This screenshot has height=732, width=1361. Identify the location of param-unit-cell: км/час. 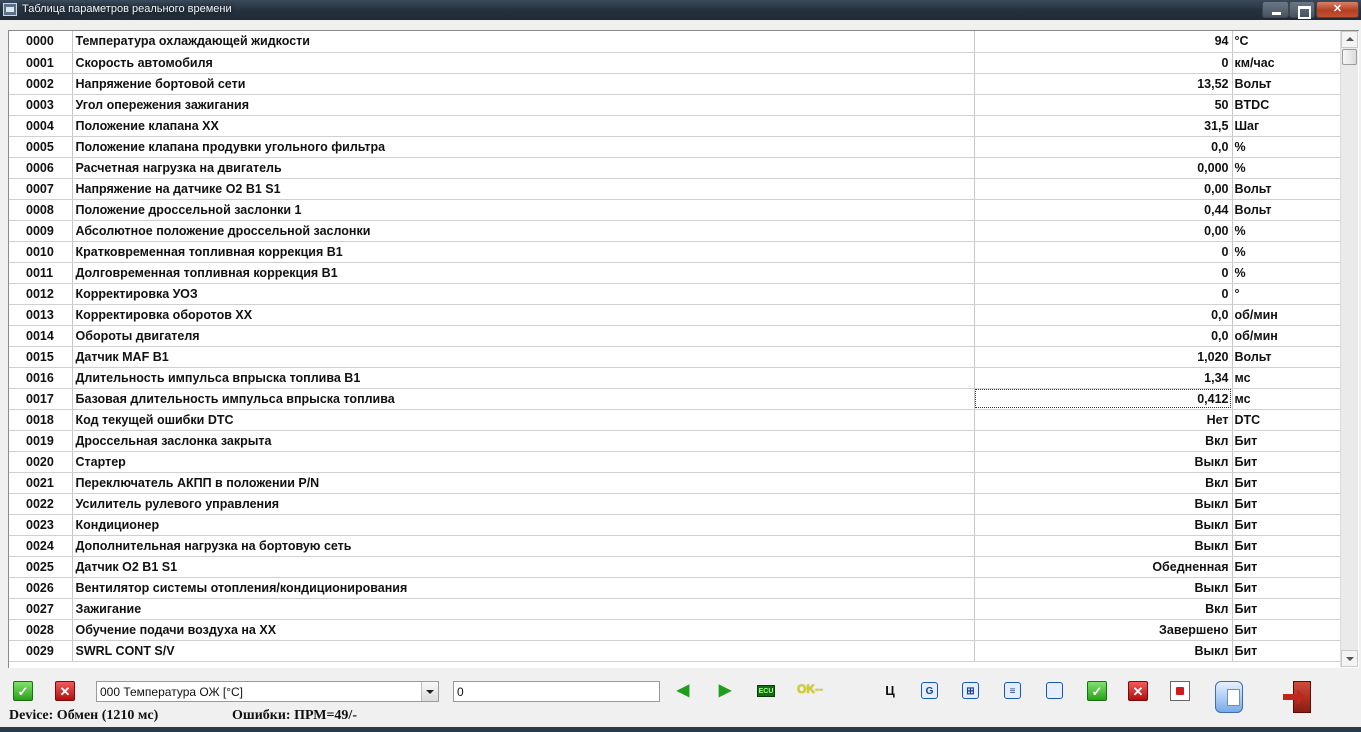
(1286, 63).